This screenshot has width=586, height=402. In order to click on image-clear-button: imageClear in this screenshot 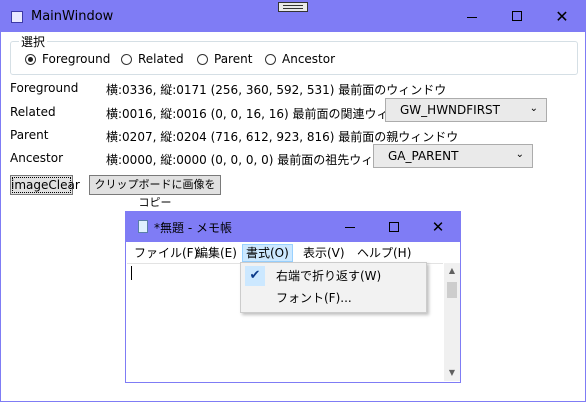, I will do `click(45, 185)`.